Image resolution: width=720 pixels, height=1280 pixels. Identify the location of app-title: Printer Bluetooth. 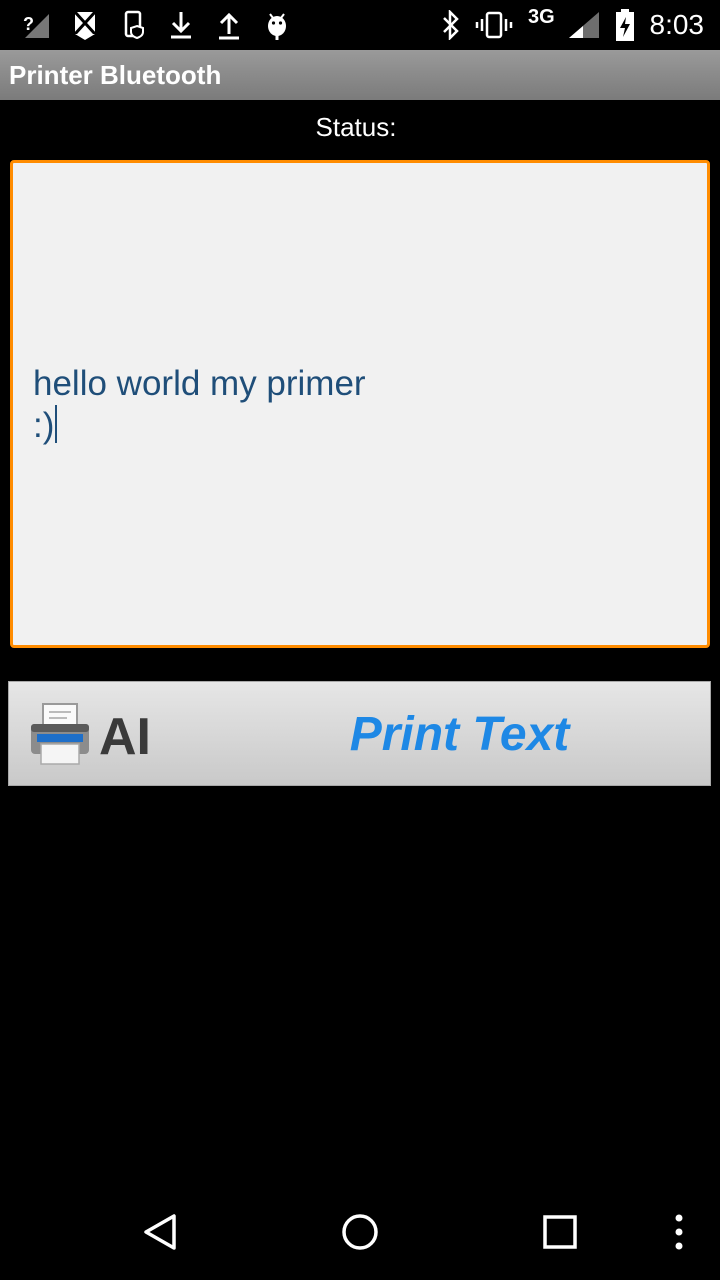
(115, 75).